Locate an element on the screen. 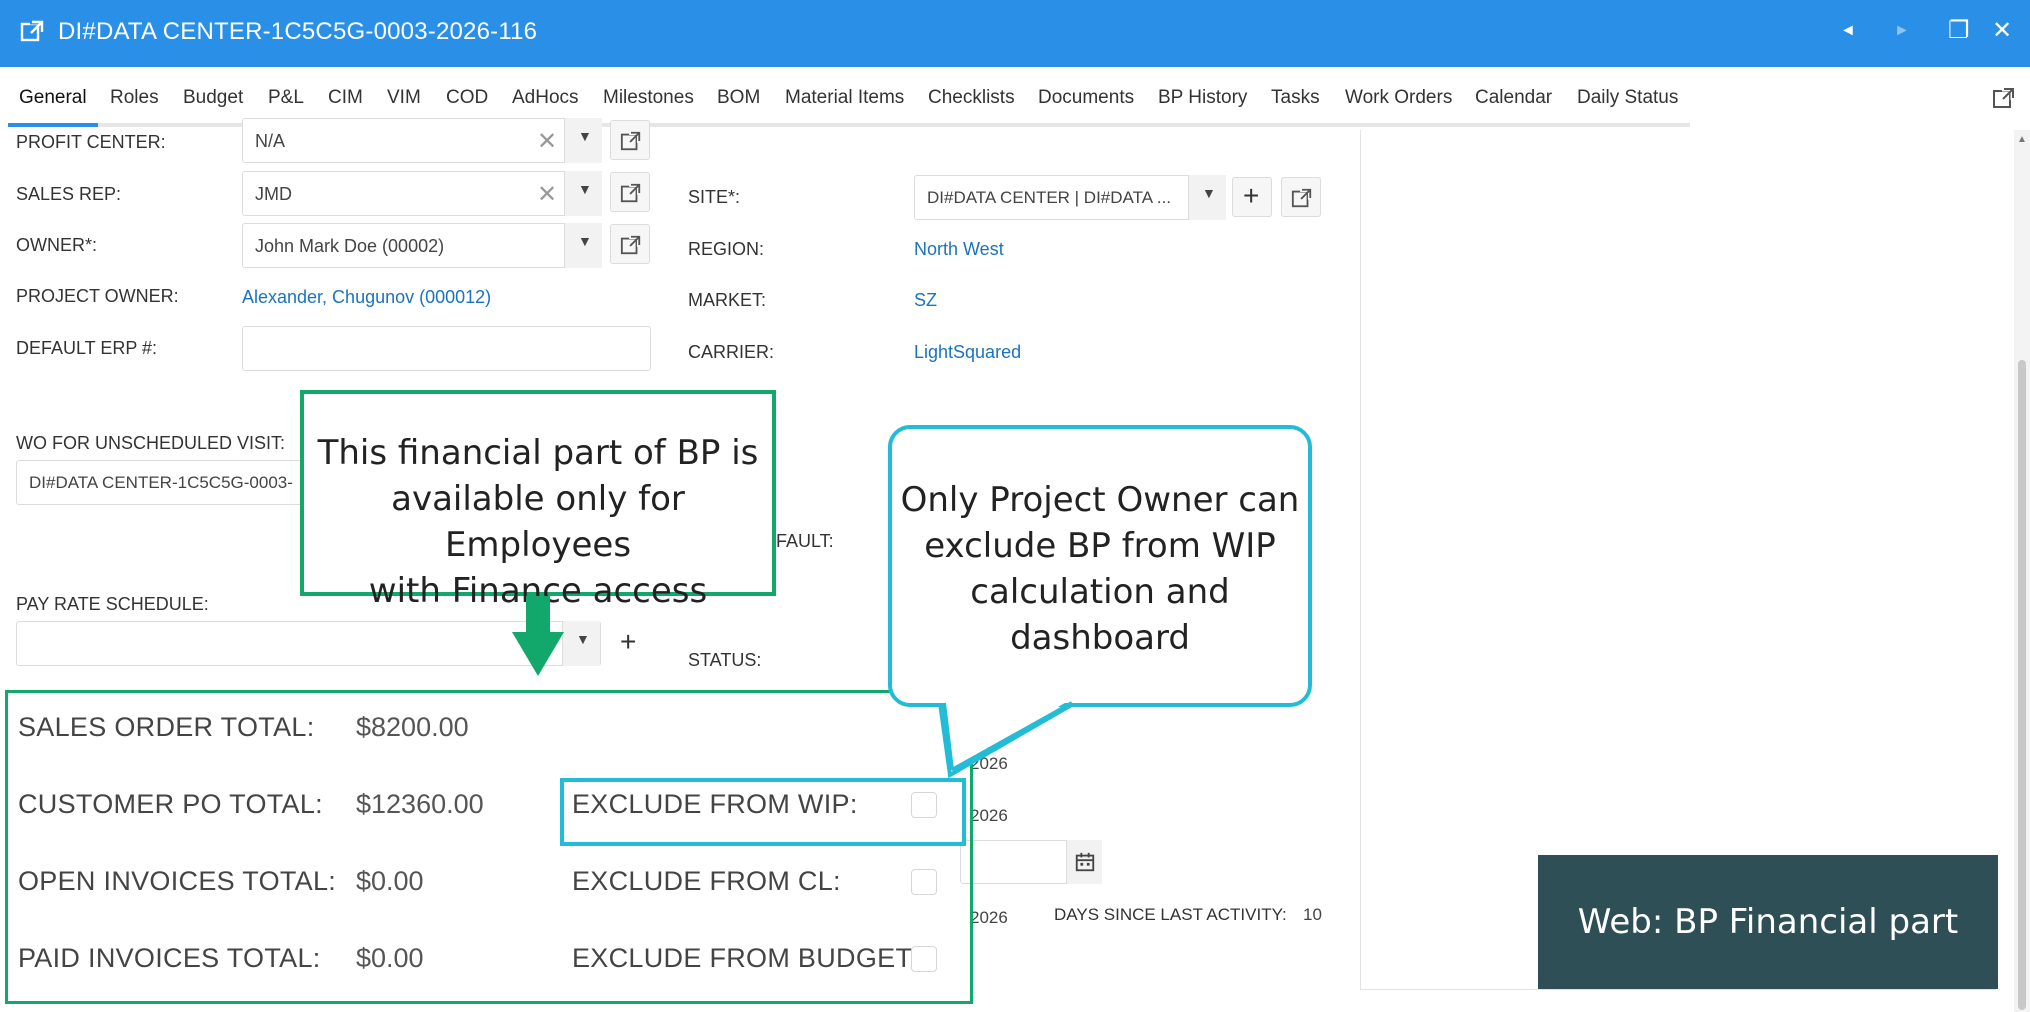 The height and width of the screenshot is (1012, 2030). callout-arrow-head is located at coordinates (538, 654).